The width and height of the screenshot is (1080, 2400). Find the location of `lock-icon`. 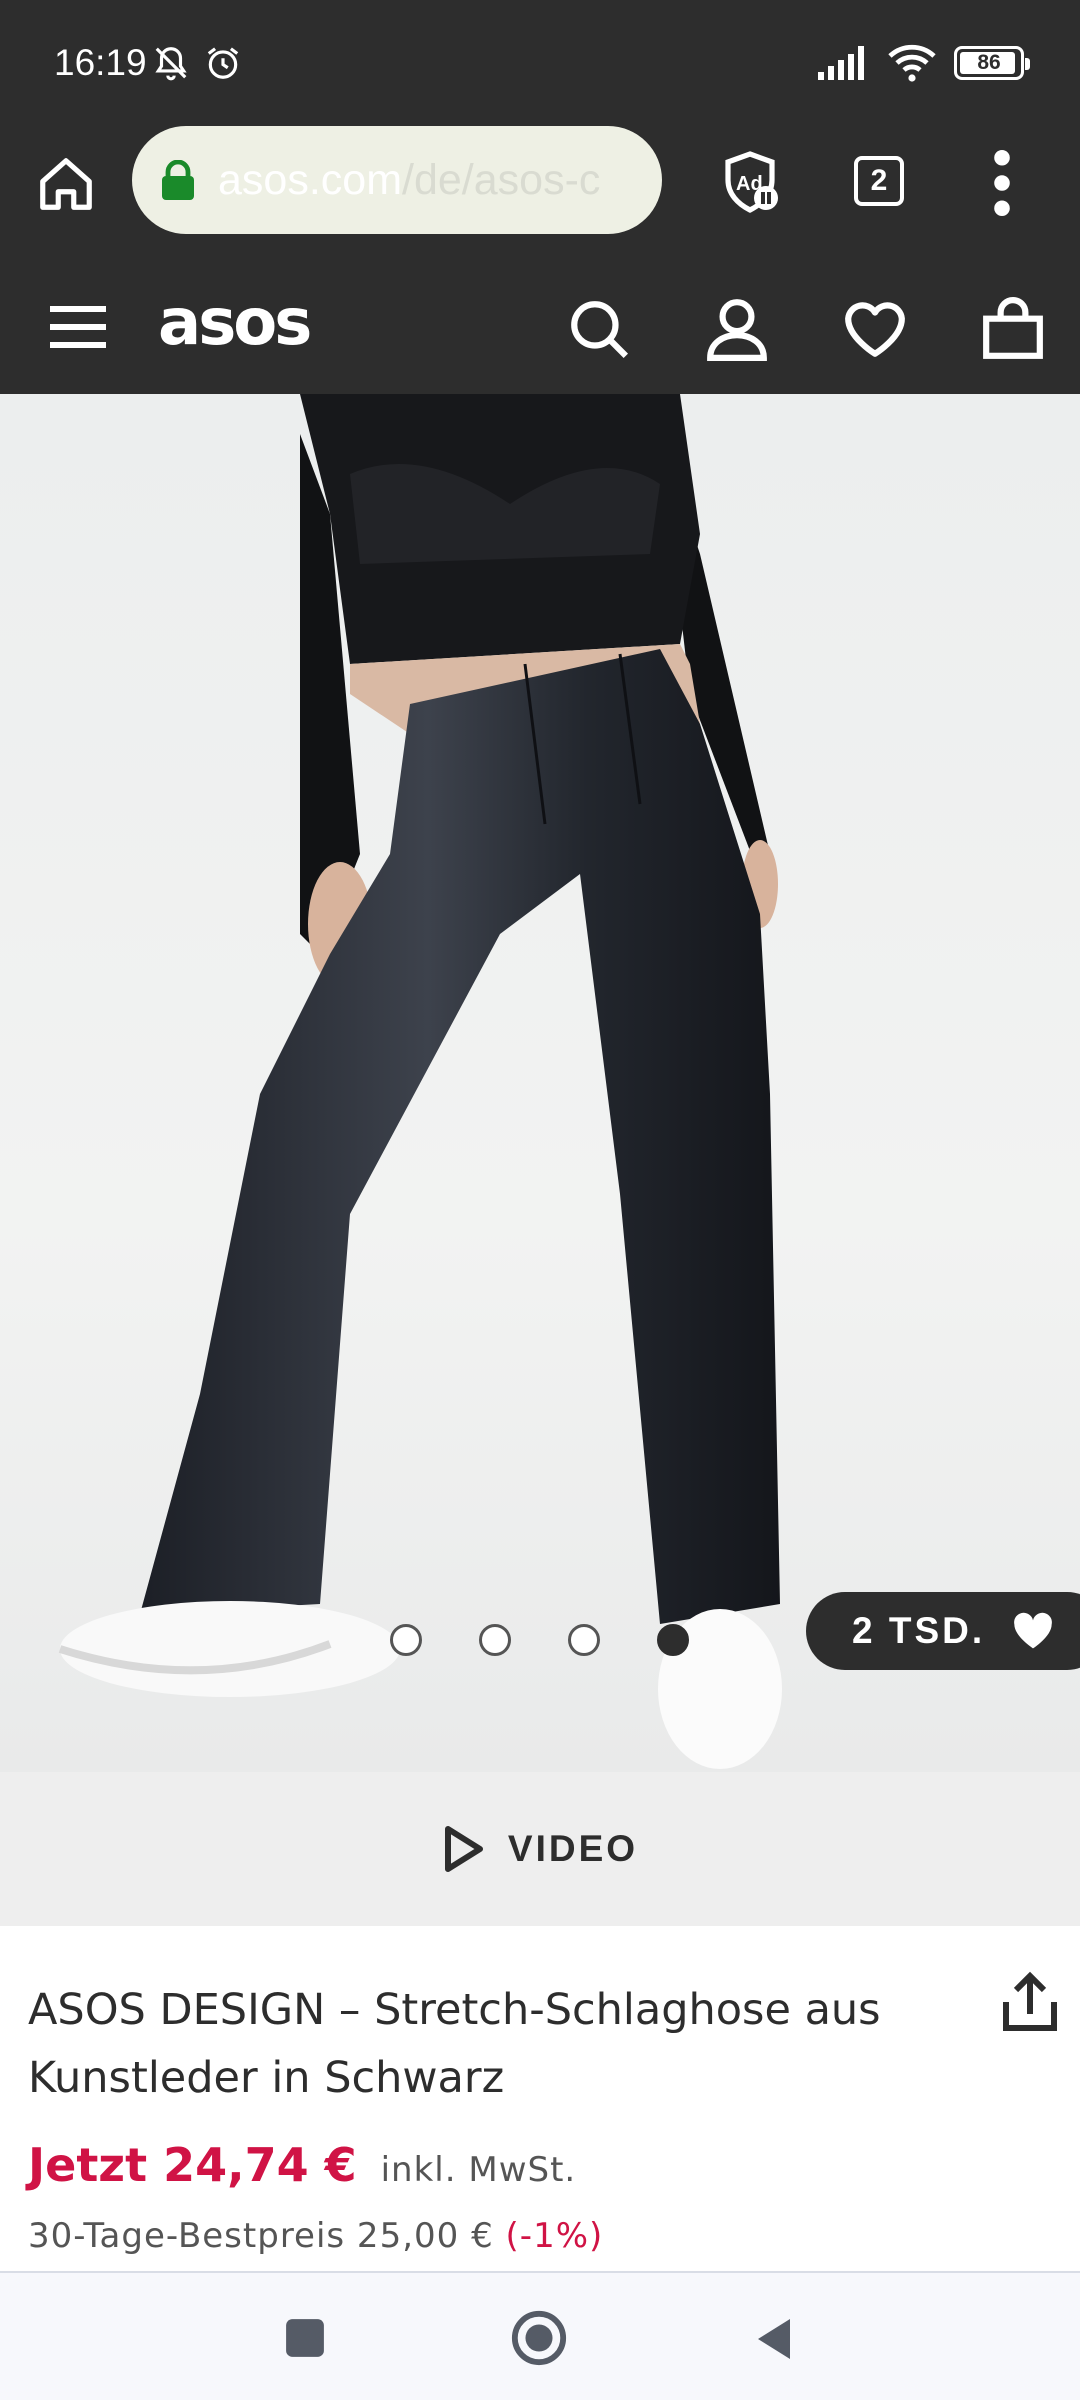

lock-icon is located at coordinates (178, 180).